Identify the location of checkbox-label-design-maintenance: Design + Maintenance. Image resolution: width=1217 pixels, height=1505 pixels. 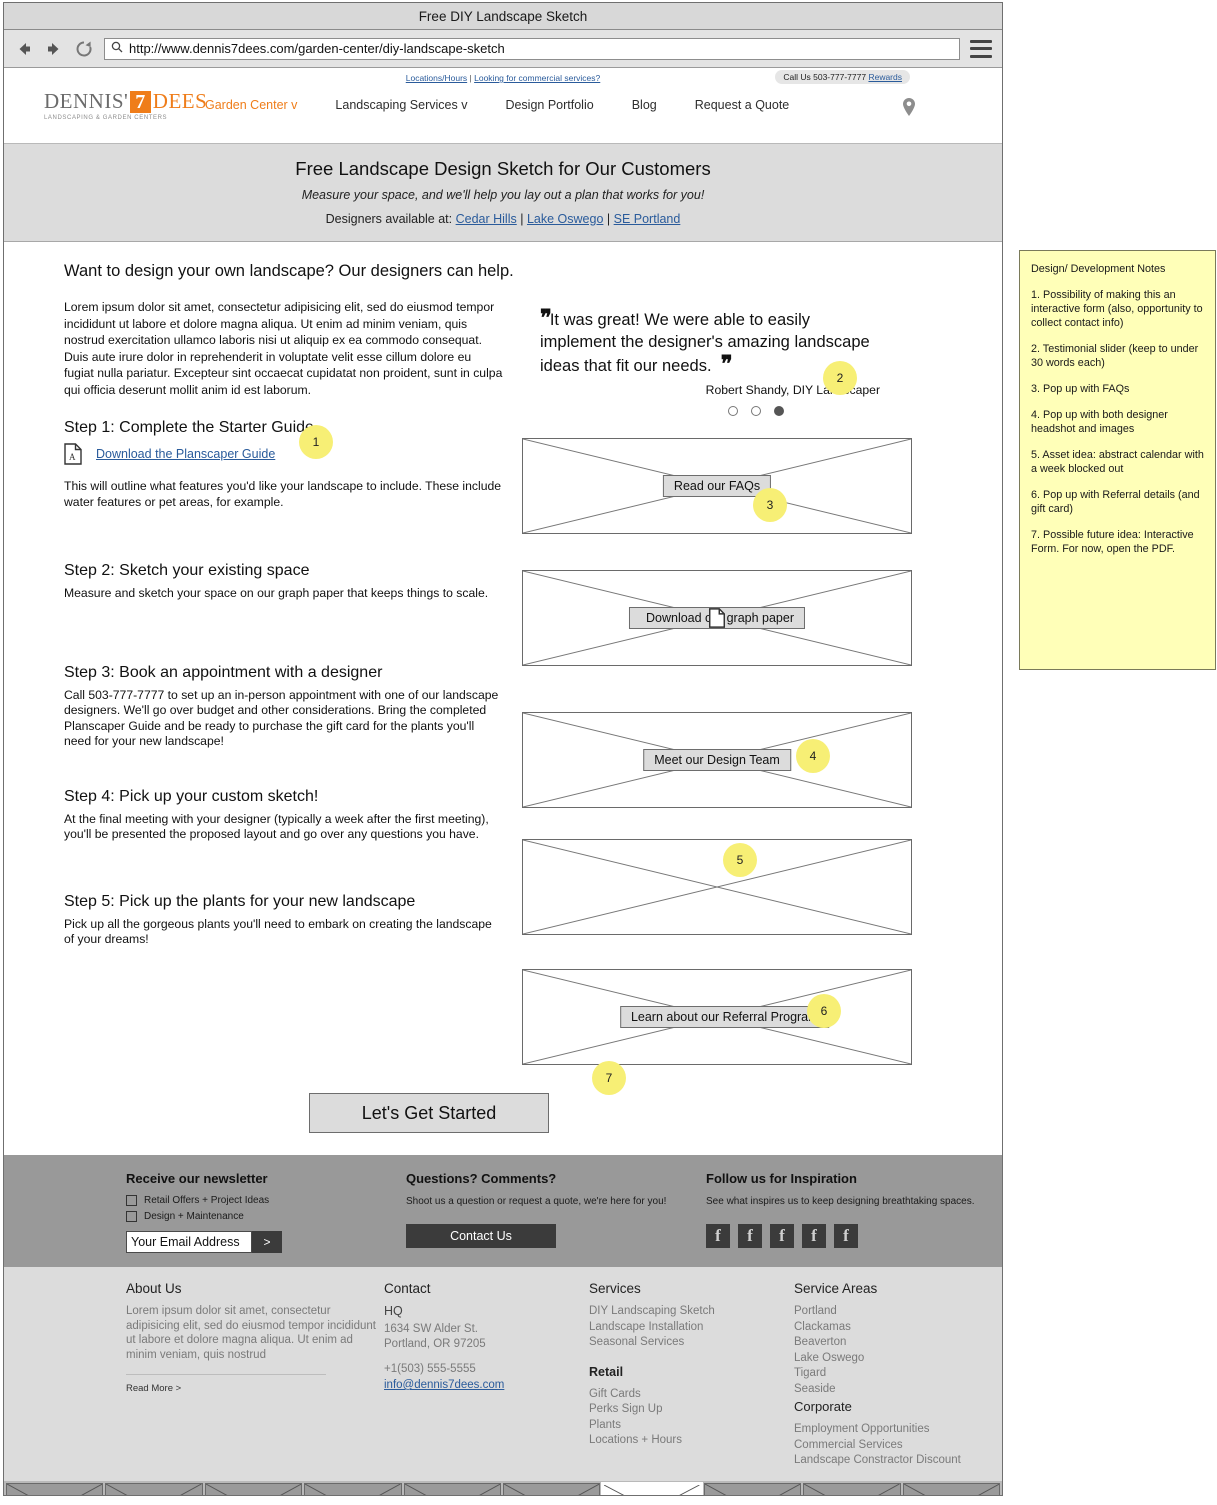
(194, 1216).